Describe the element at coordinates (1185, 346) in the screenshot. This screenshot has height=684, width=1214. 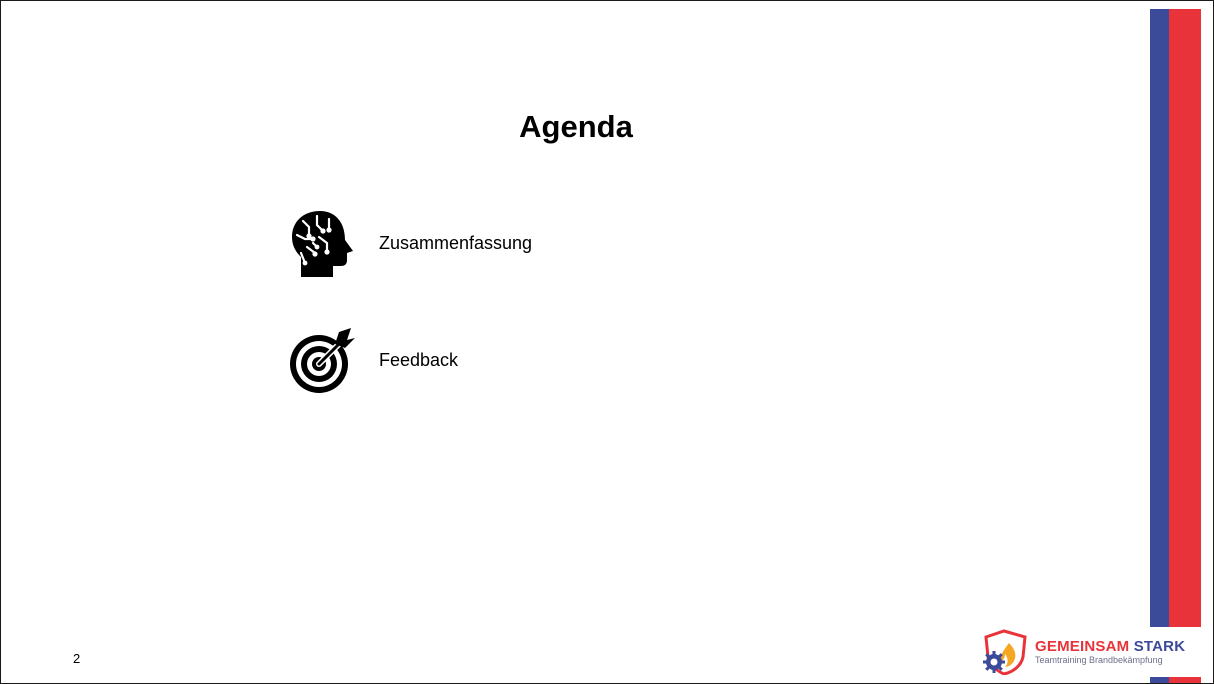
I see `stripe-red` at that location.